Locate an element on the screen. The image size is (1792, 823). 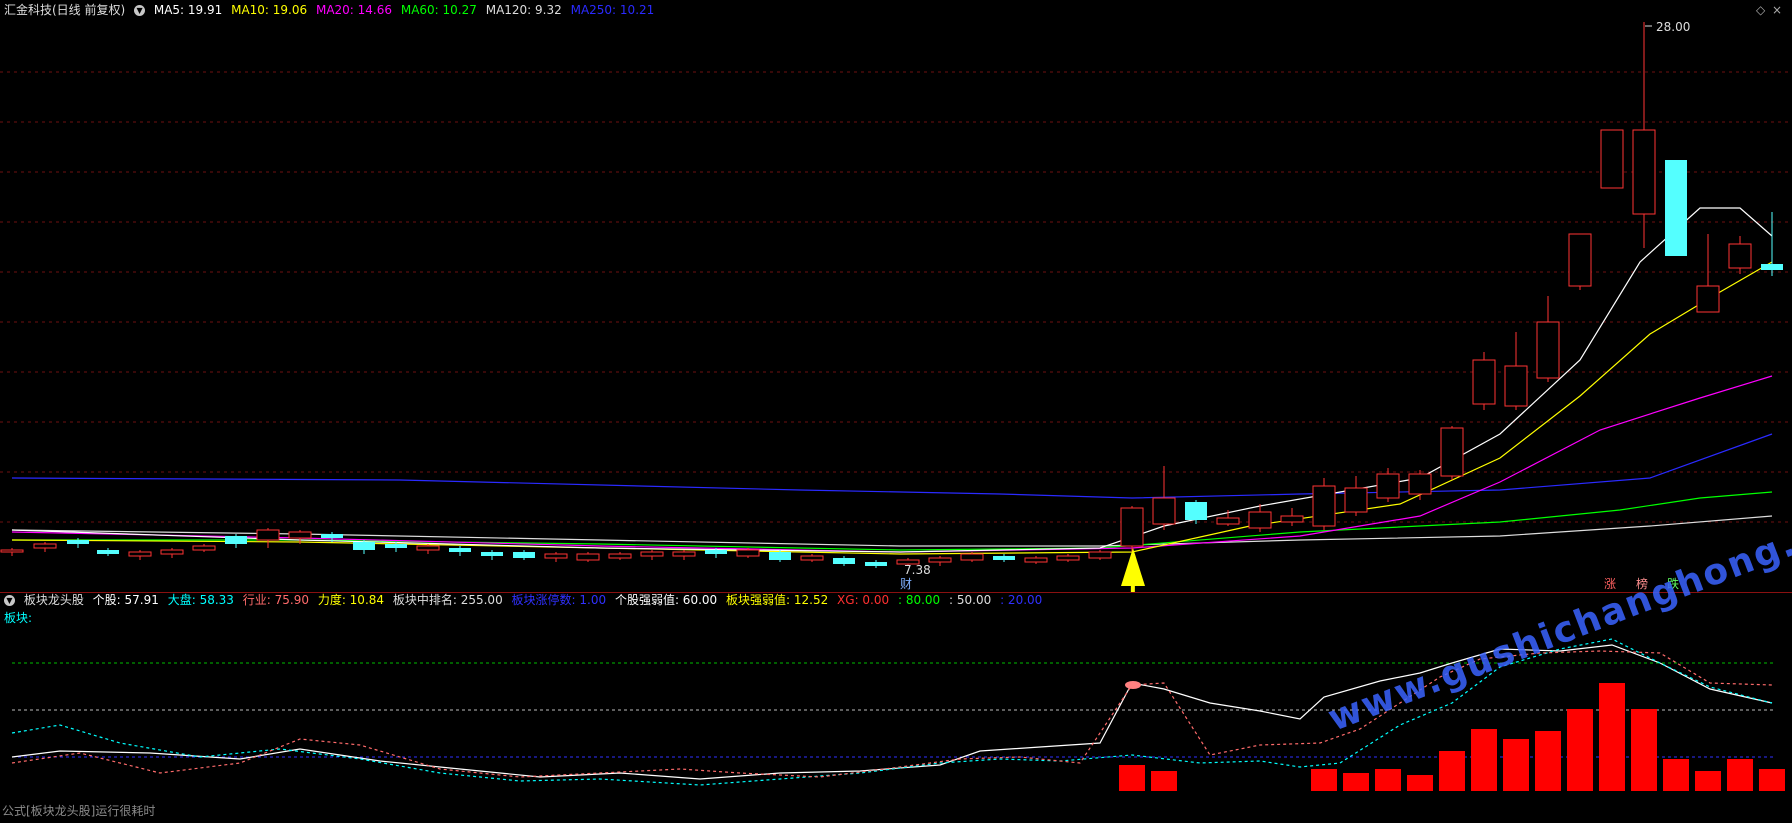
signal-dot is located at coordinates (1133, 685).